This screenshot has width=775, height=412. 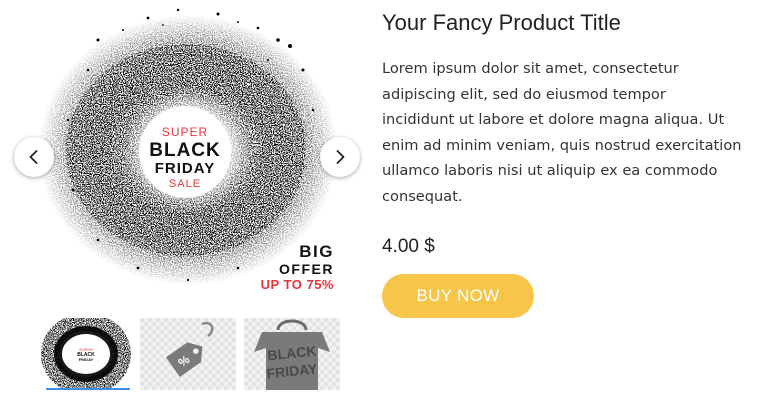 I want to click on thumbnail-black-friday-bag: BLACK FRIDAY, so click(x=292, y=354).